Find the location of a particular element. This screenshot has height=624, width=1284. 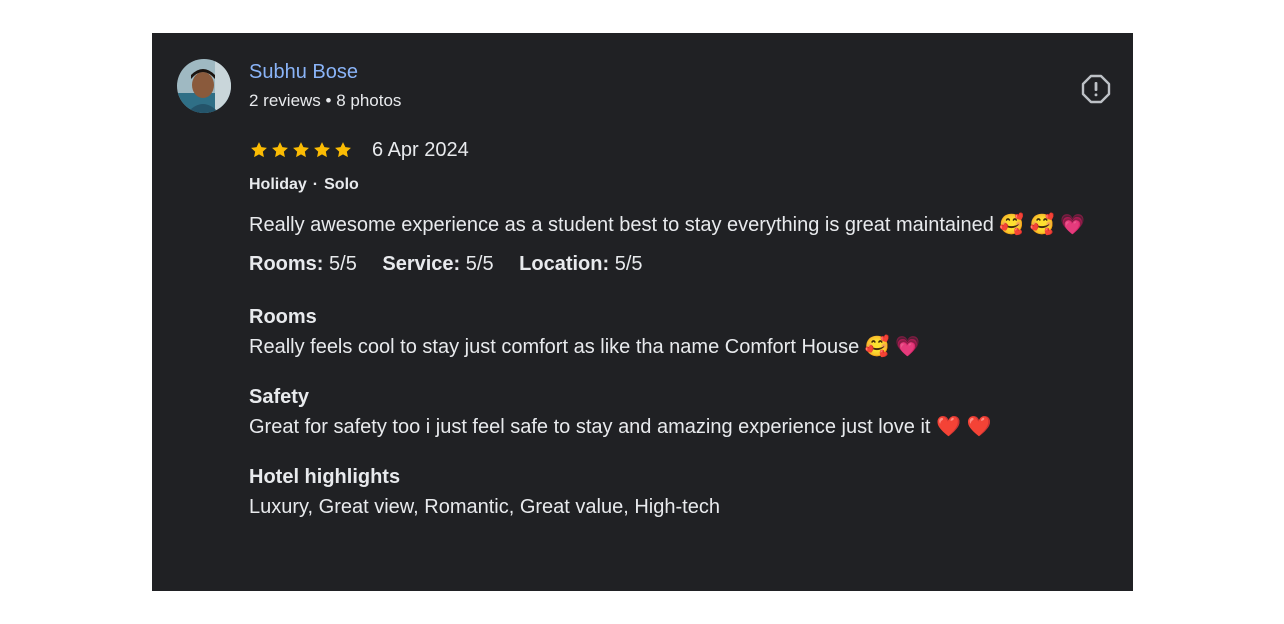

trip-info: Holiday · Solo is located at coordinates (684, 185).